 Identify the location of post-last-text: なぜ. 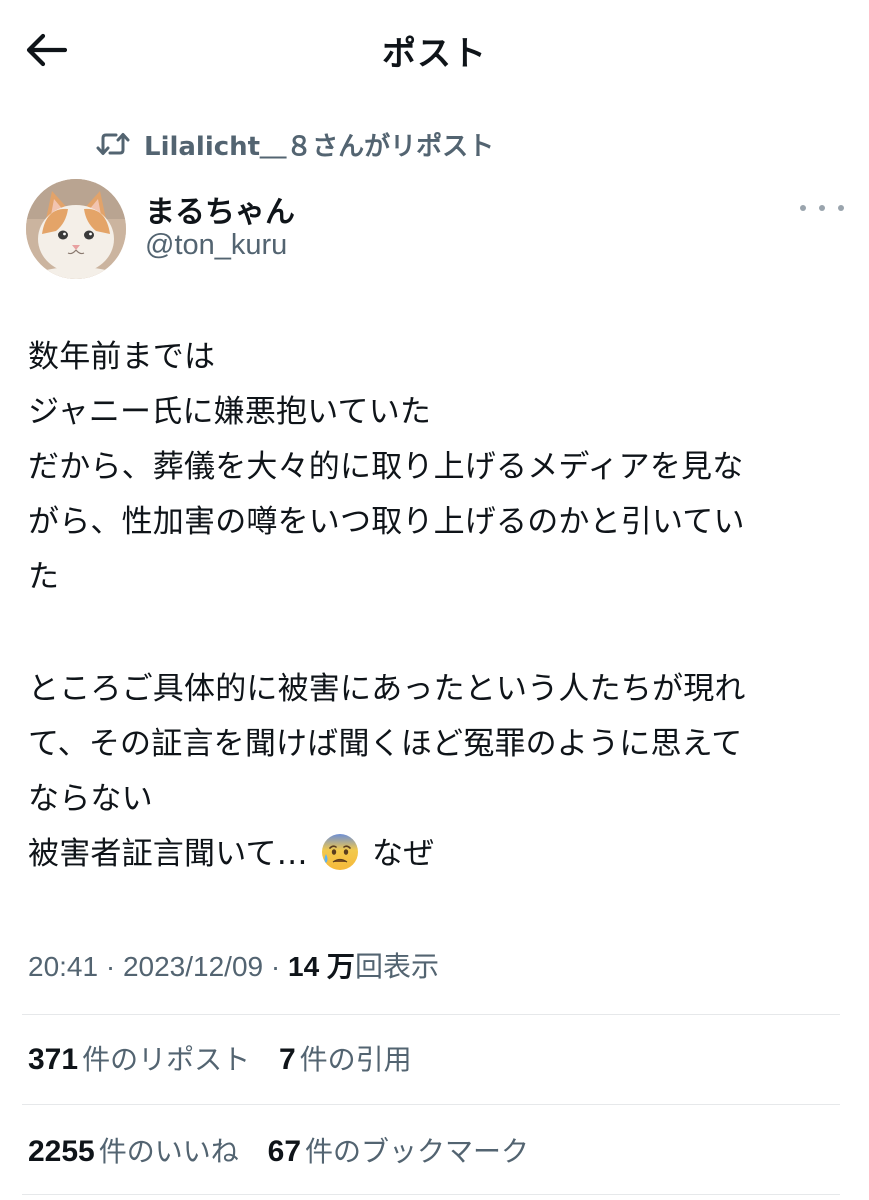
(403, 854).